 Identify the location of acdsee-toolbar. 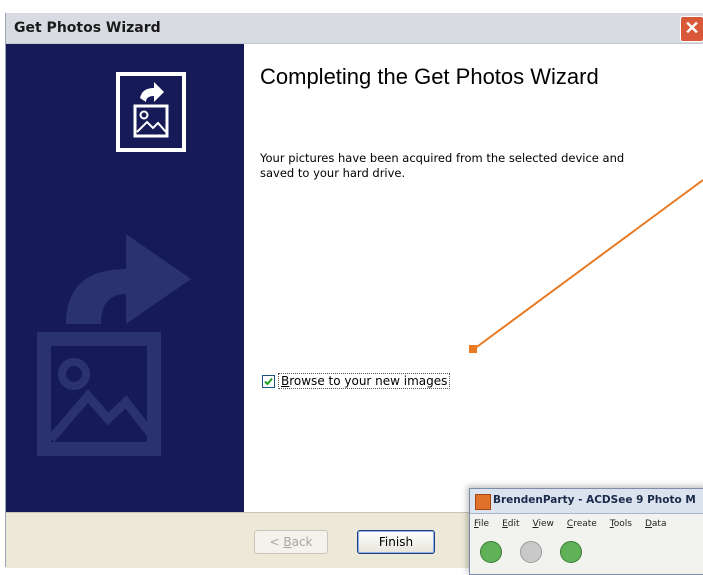
(531, 552).